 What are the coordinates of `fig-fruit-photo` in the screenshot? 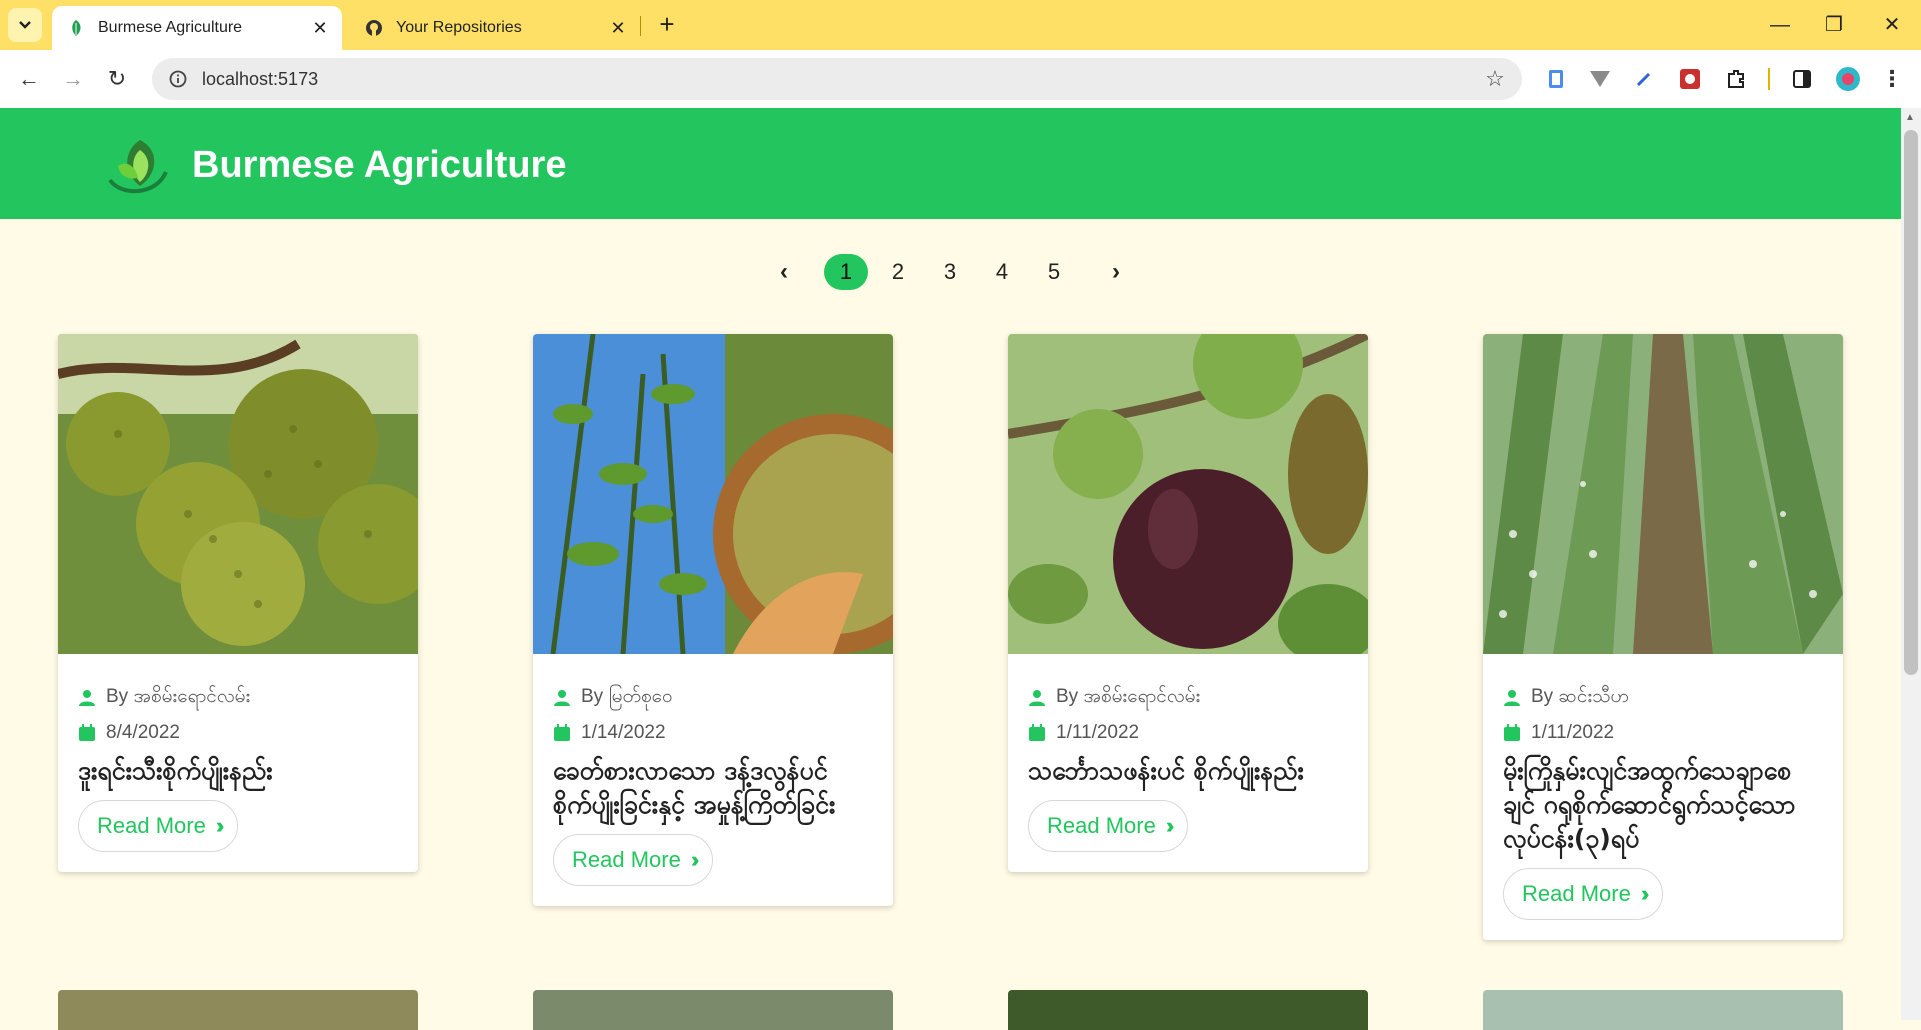 It's located at (1188, 494).